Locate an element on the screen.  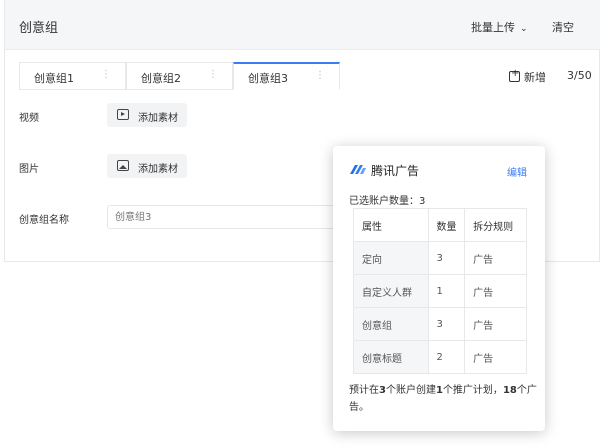
panel-header: 创意组 批量上传 ⌄ 清空 is located at coordinates (302, 25).